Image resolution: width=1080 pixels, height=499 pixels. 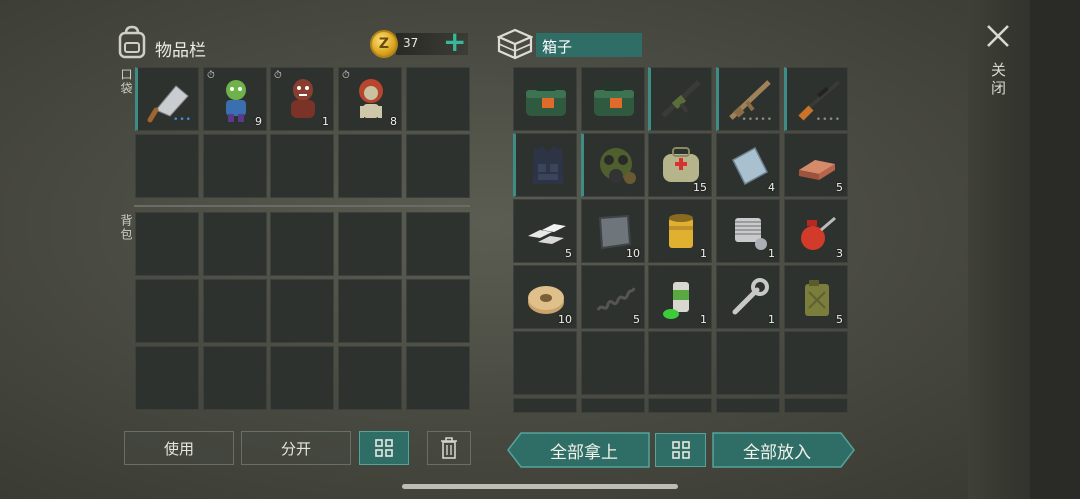 I want to click on trash-button, so click(x=449, y=448).